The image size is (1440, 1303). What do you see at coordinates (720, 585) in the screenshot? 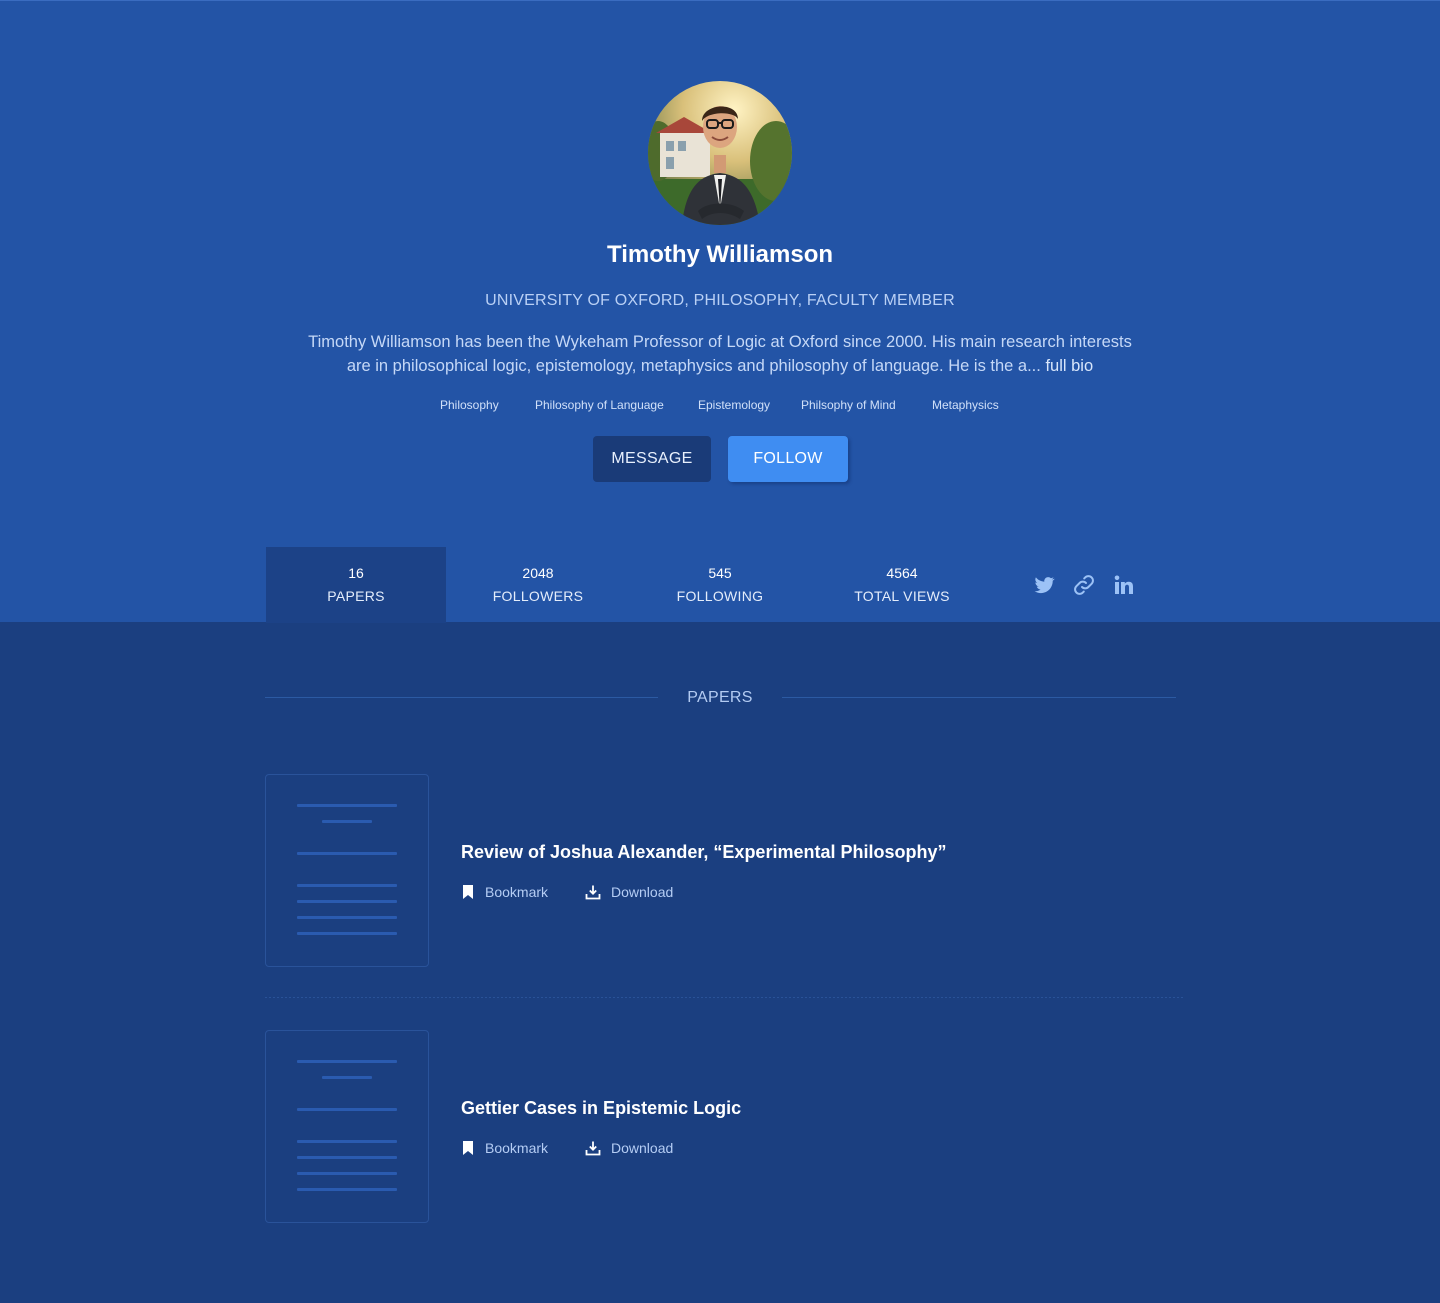
I see `tab-following: 545 FOLLOWING` at bounding box center [720, 585].